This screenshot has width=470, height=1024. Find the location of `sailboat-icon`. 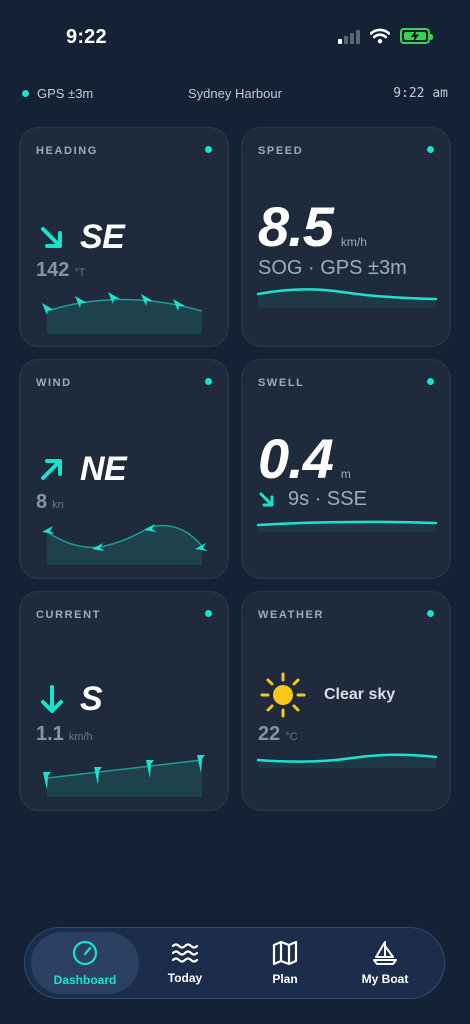

sailboat-icon is located at coordinates (385, 953).